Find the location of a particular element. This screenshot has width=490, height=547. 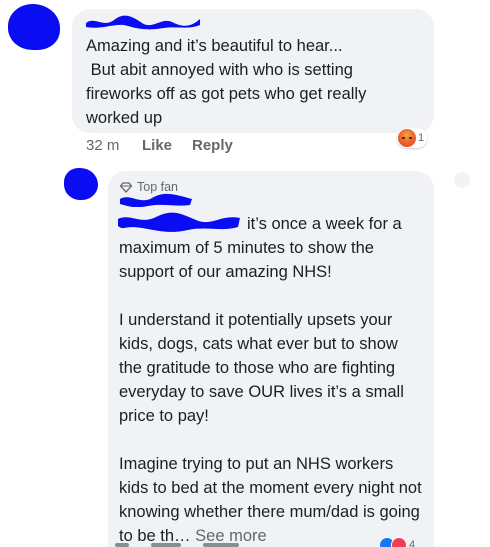

comment-actions: 32 m Like Reply is located at coordinates (159, 145).